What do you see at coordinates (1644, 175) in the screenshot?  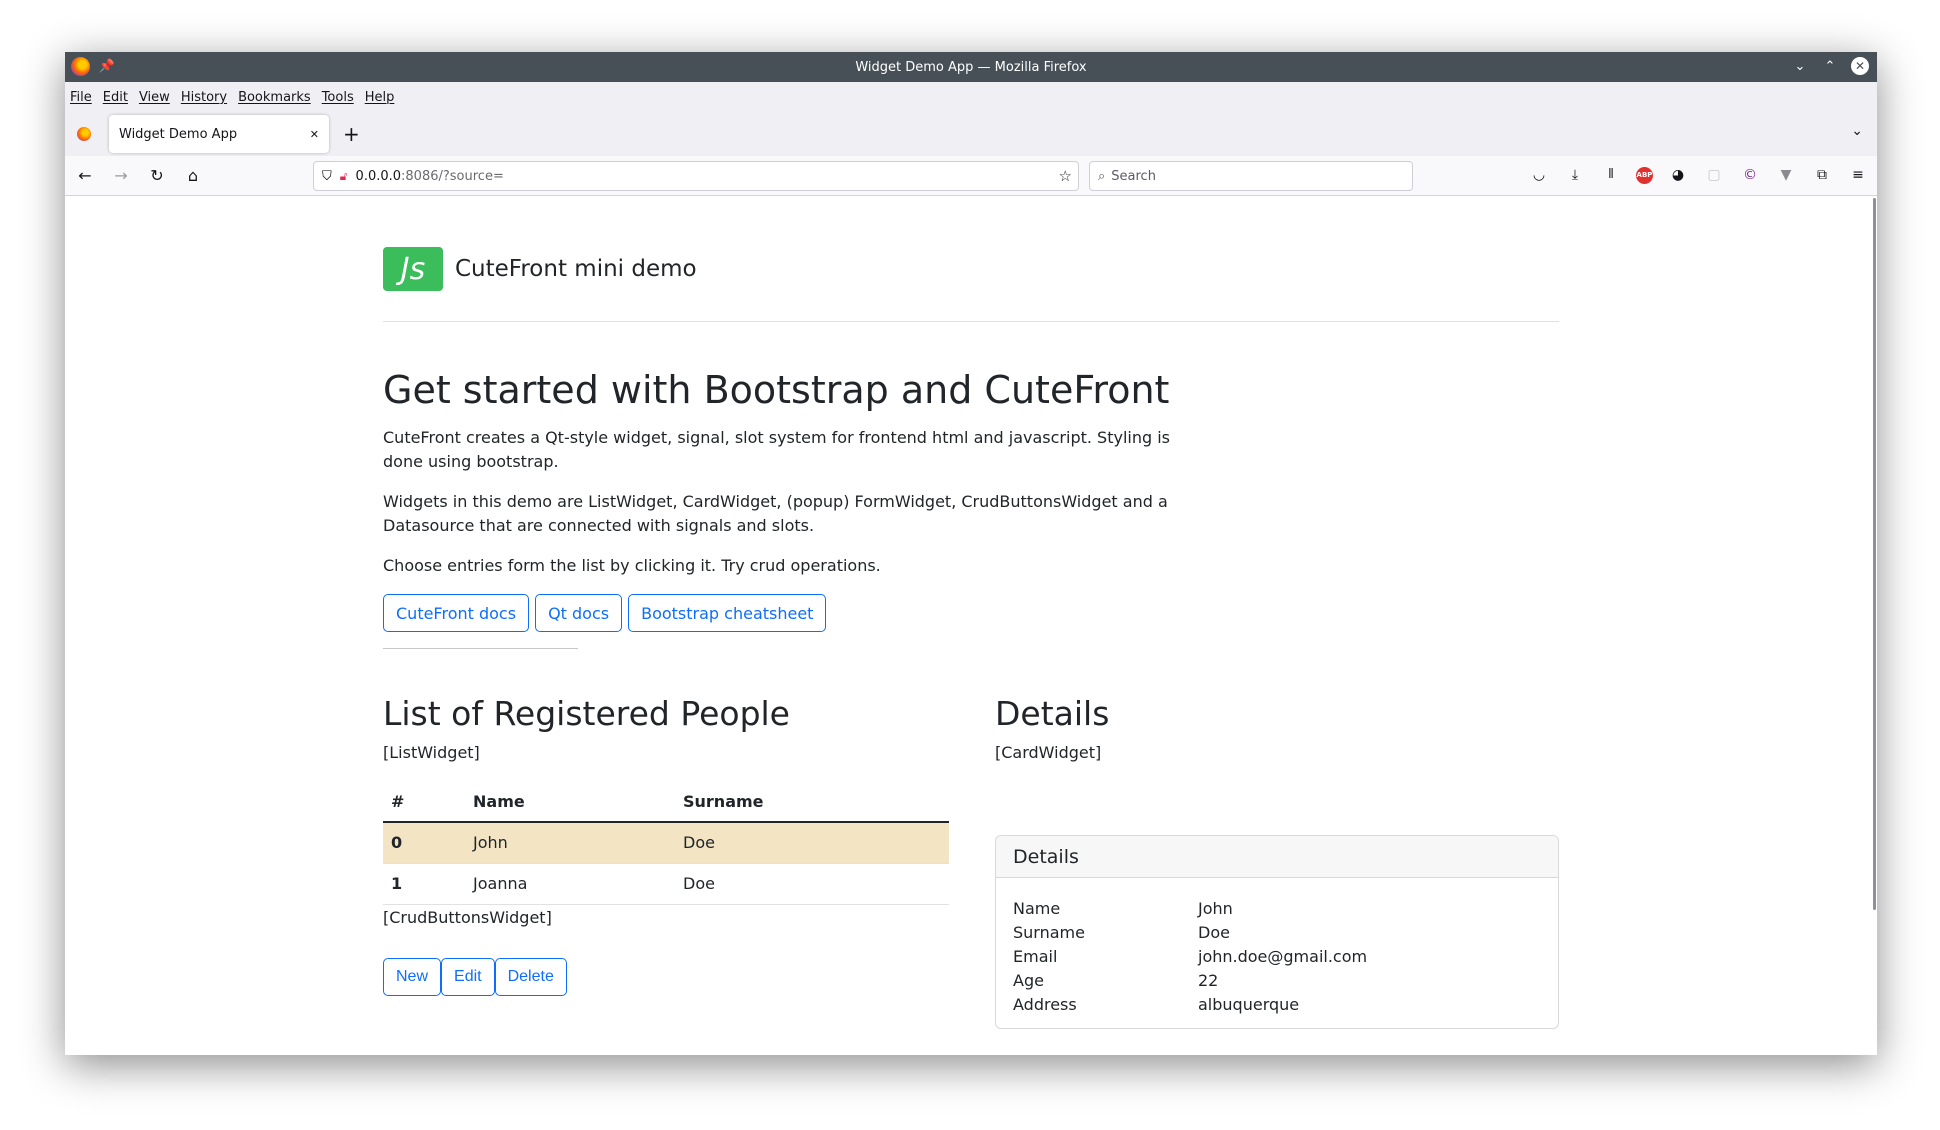 I see `adblock-icon: ABP` at bounding box center [1644, 175].